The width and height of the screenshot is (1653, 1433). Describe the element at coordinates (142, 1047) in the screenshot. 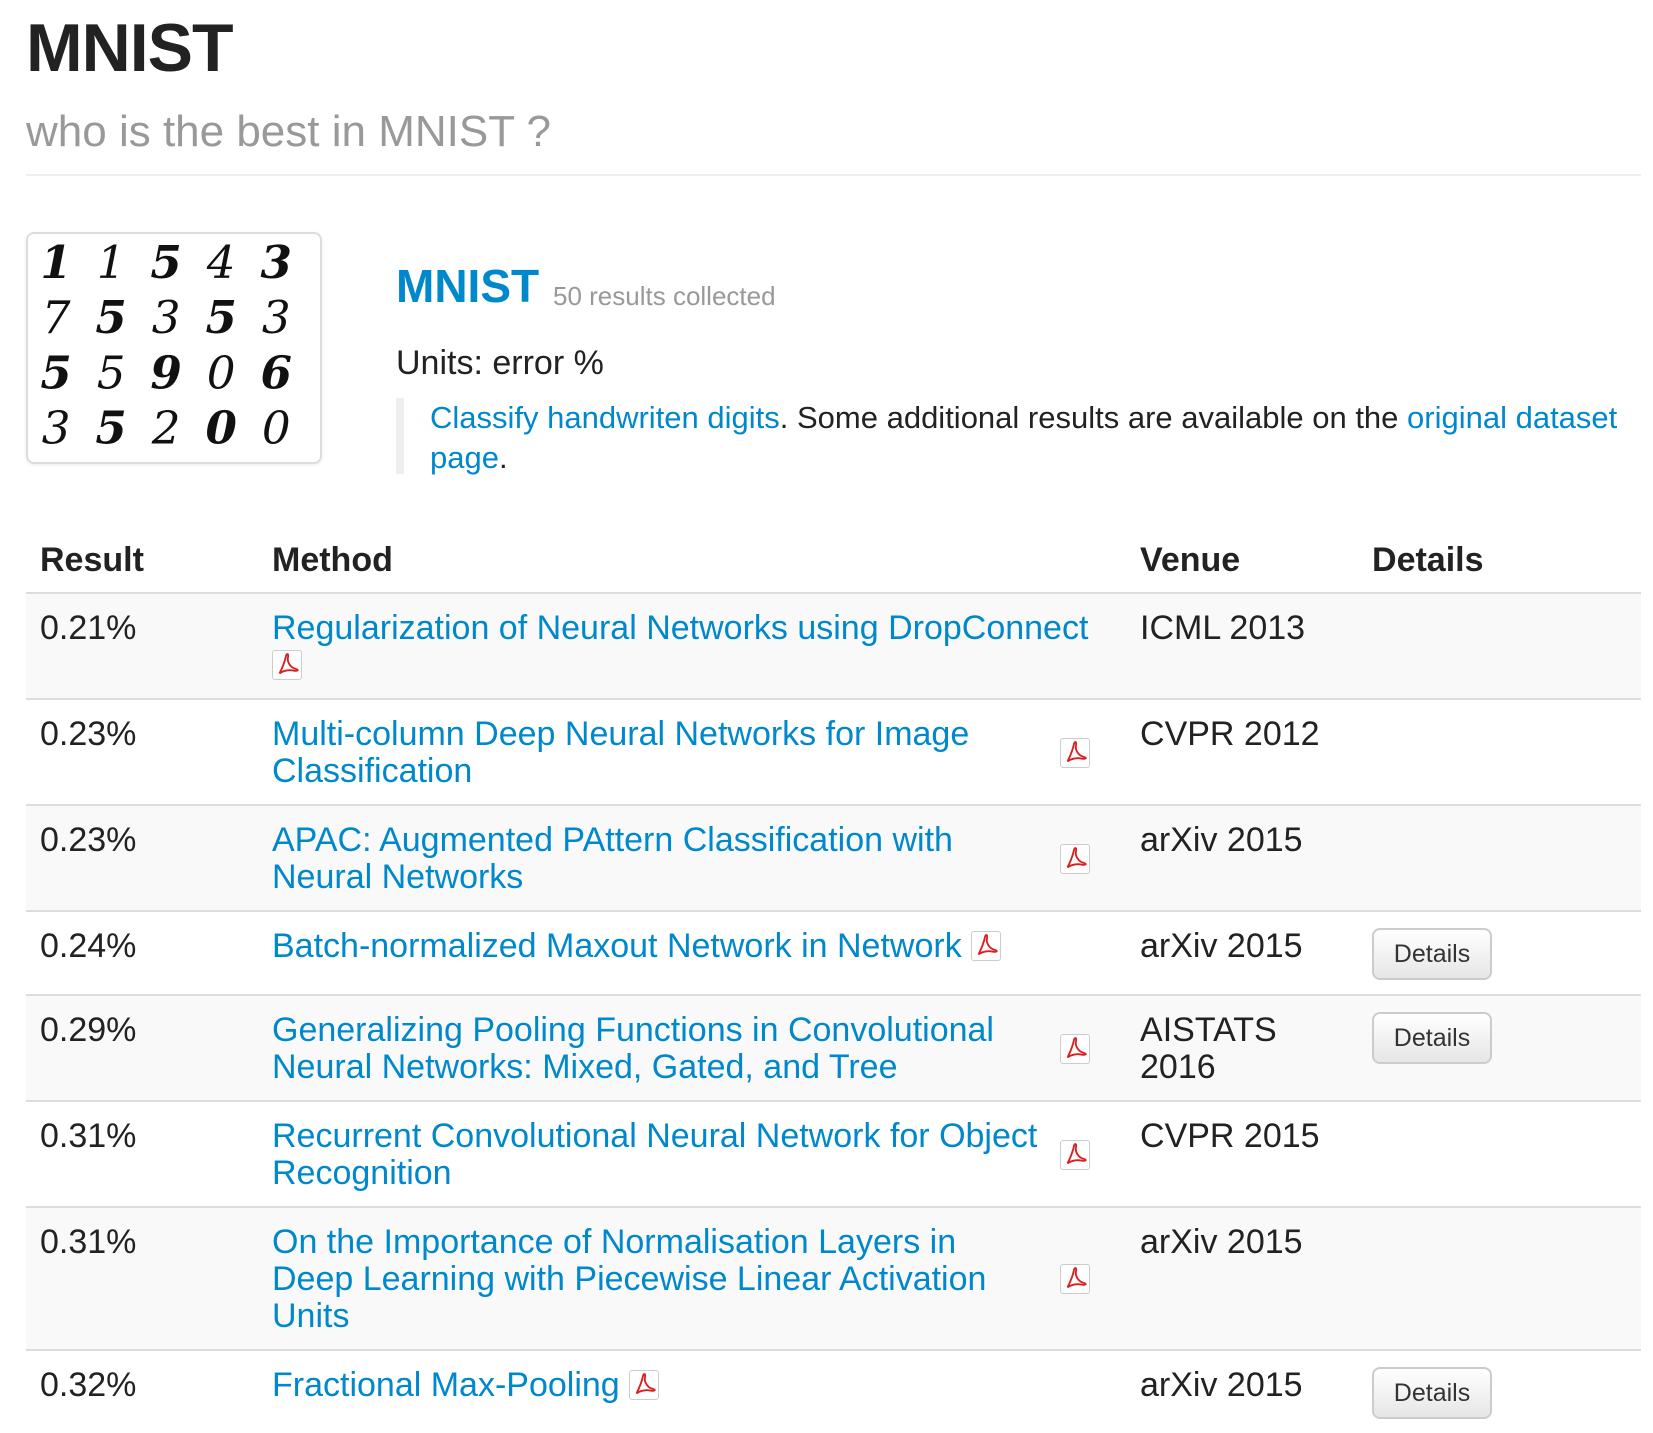

I see `result-value: 0.29%` at that location.